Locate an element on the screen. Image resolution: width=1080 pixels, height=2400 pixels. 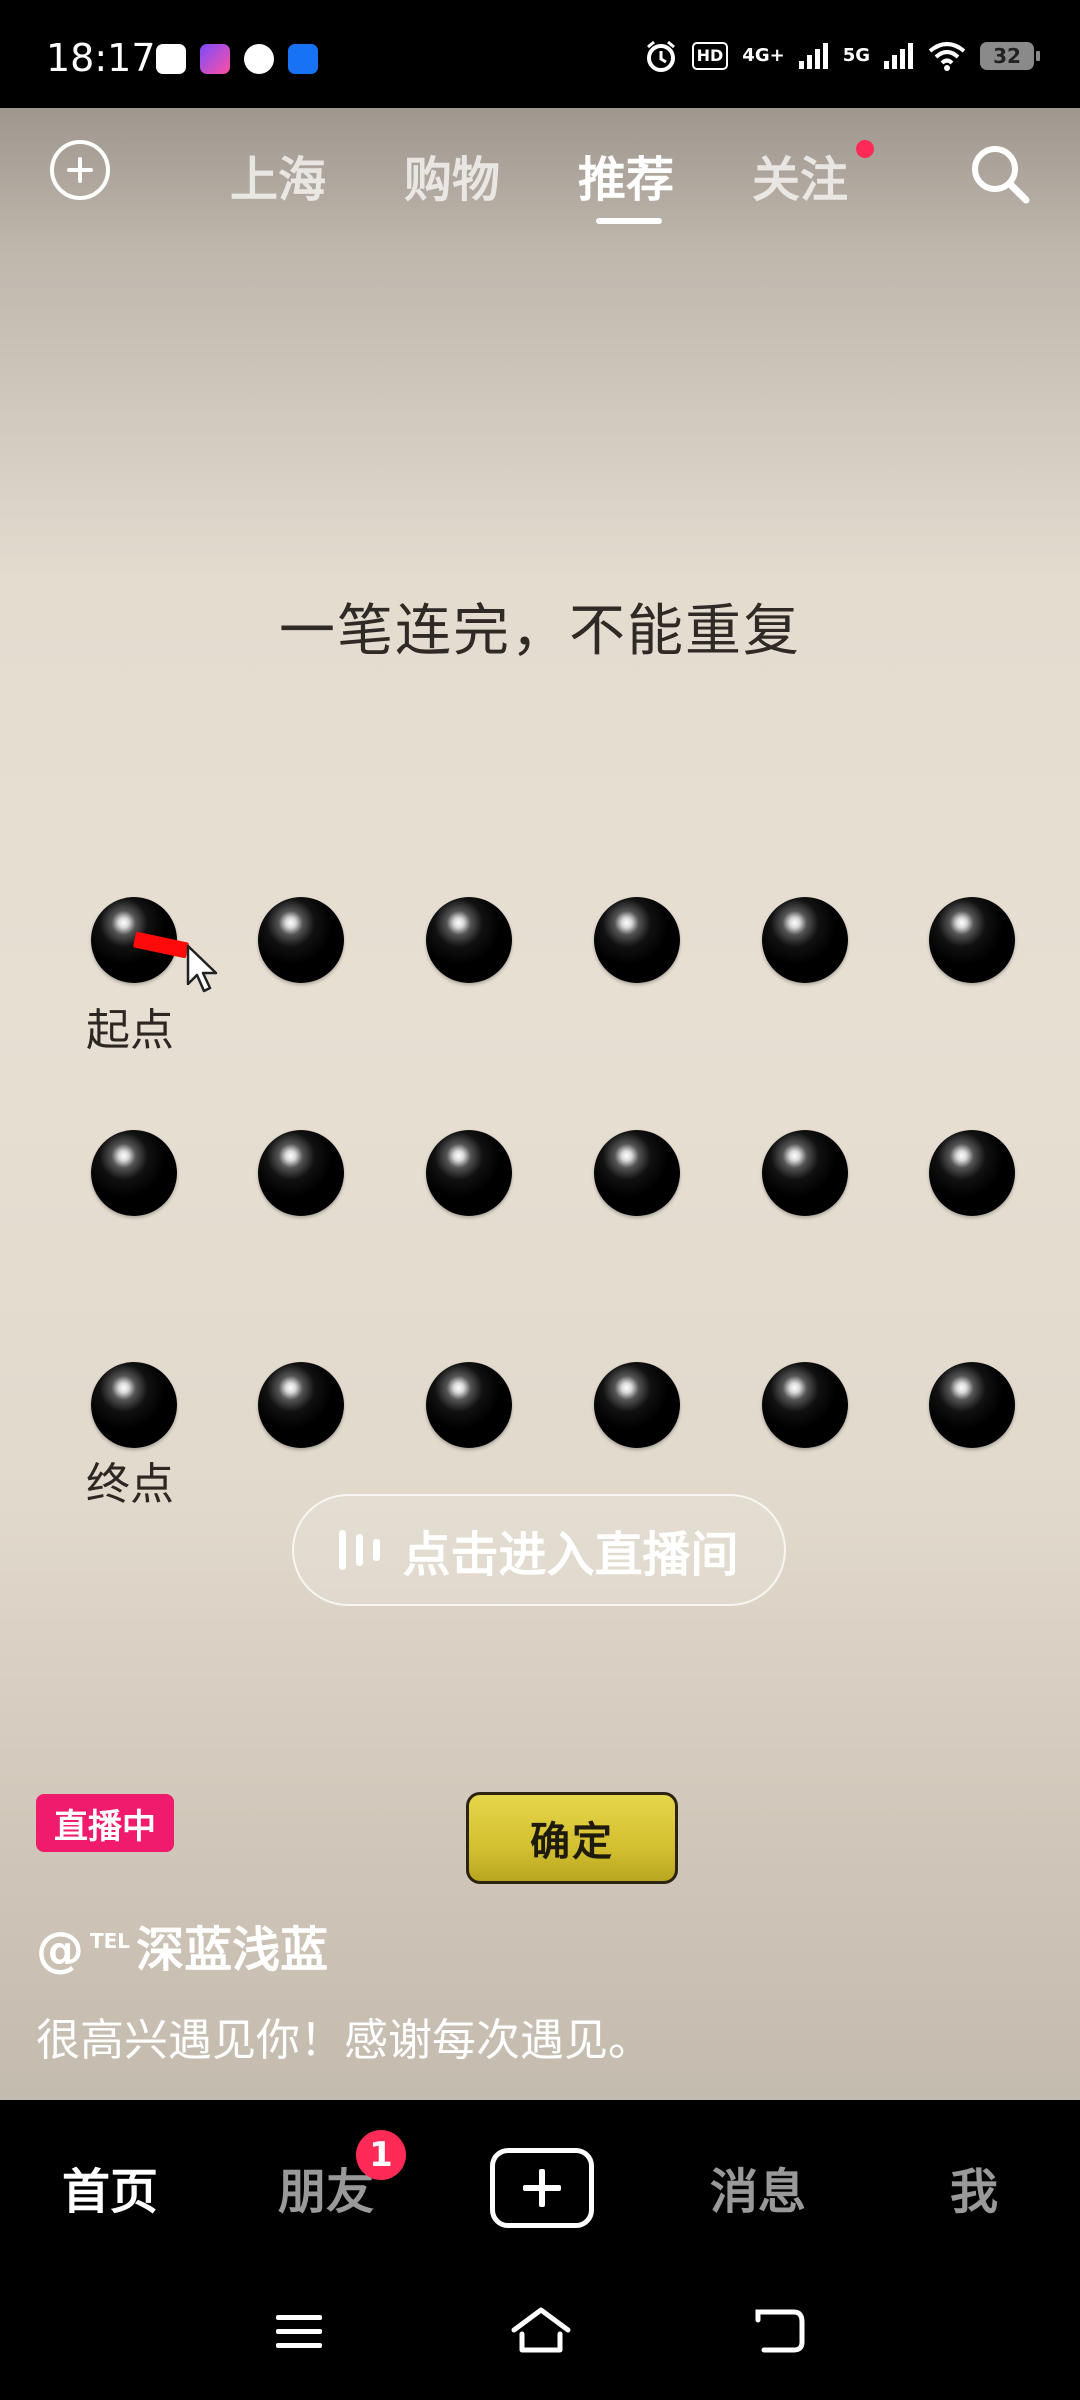
menu-icon is located at coordinates (300, 2332).